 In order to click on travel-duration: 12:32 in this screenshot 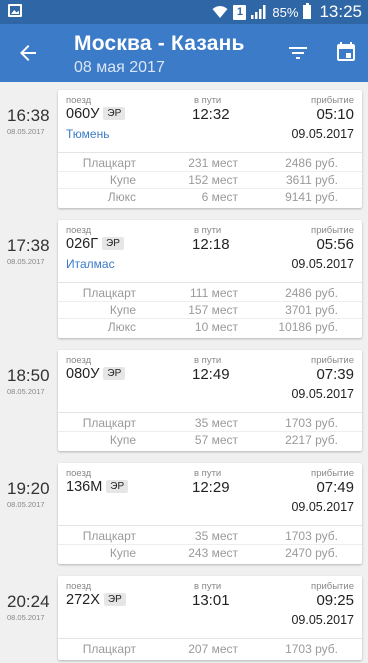, I will do `click(211, 114)`.